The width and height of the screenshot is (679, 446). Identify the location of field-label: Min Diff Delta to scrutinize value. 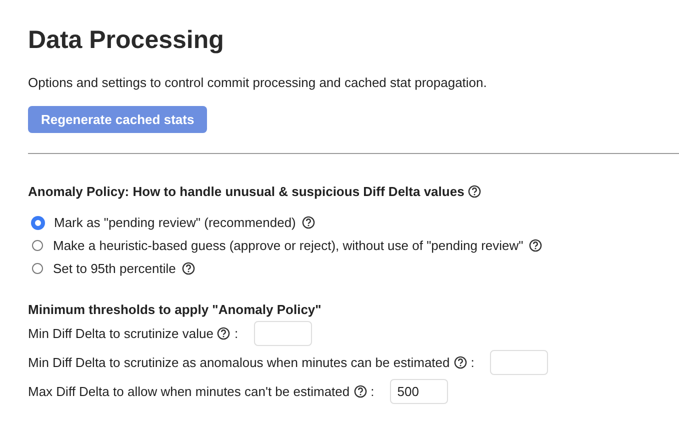
(121, 333).